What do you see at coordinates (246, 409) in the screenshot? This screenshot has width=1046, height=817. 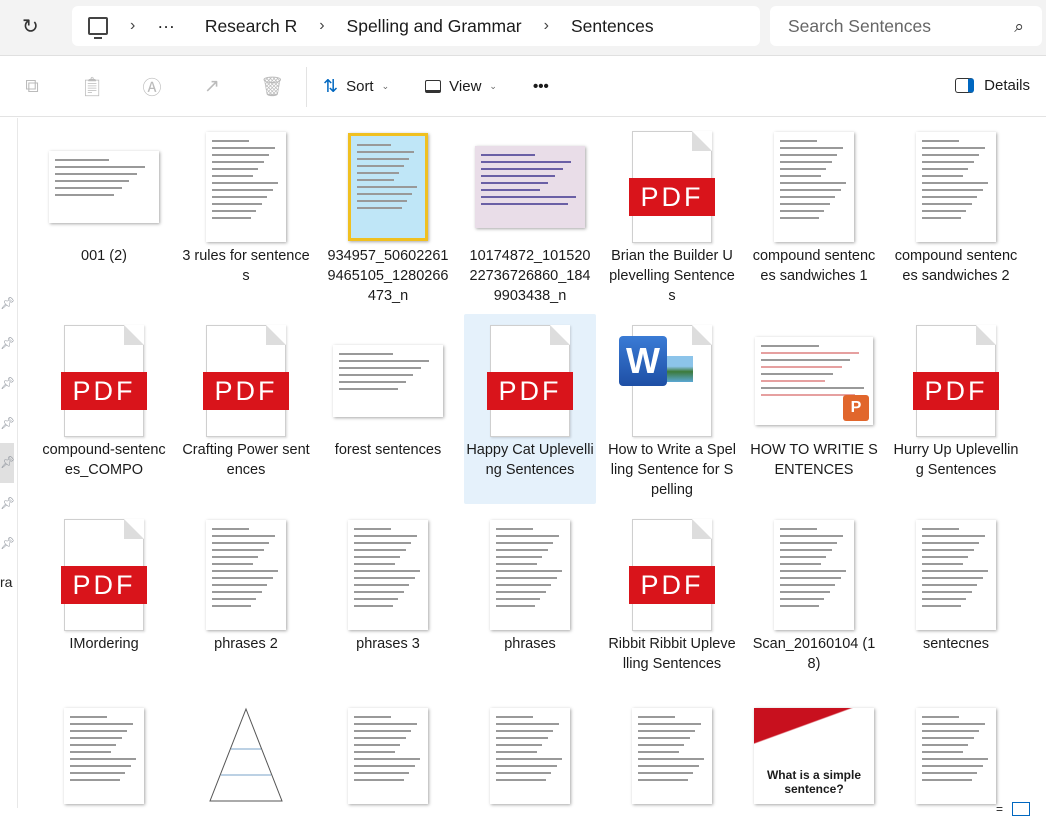 I see `file-item: PDF Crafting Power sentences` at bounding box center [246, 409].